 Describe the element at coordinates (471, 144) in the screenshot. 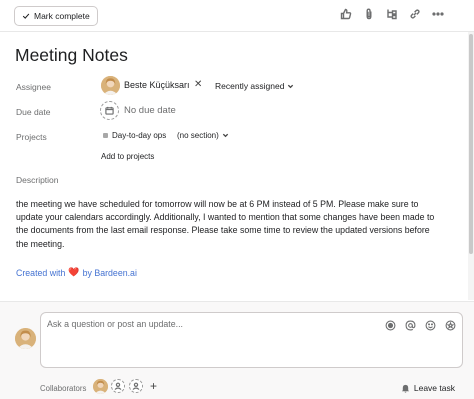

I see `scrollbar-thumb` at that location.